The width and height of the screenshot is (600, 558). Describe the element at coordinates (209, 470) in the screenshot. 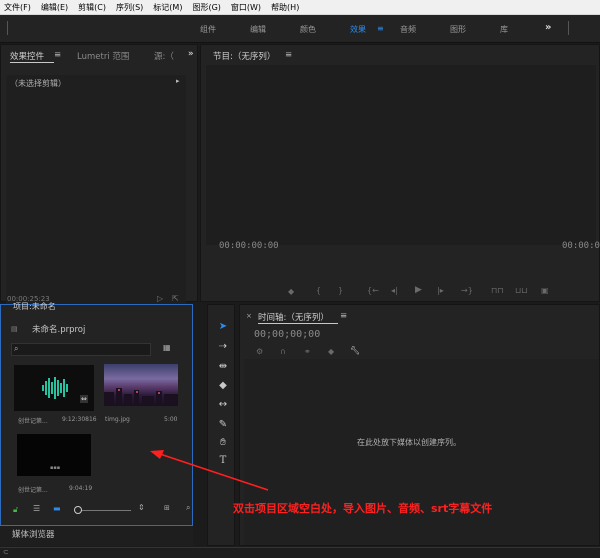

I see `annotation-arrow` at that location.